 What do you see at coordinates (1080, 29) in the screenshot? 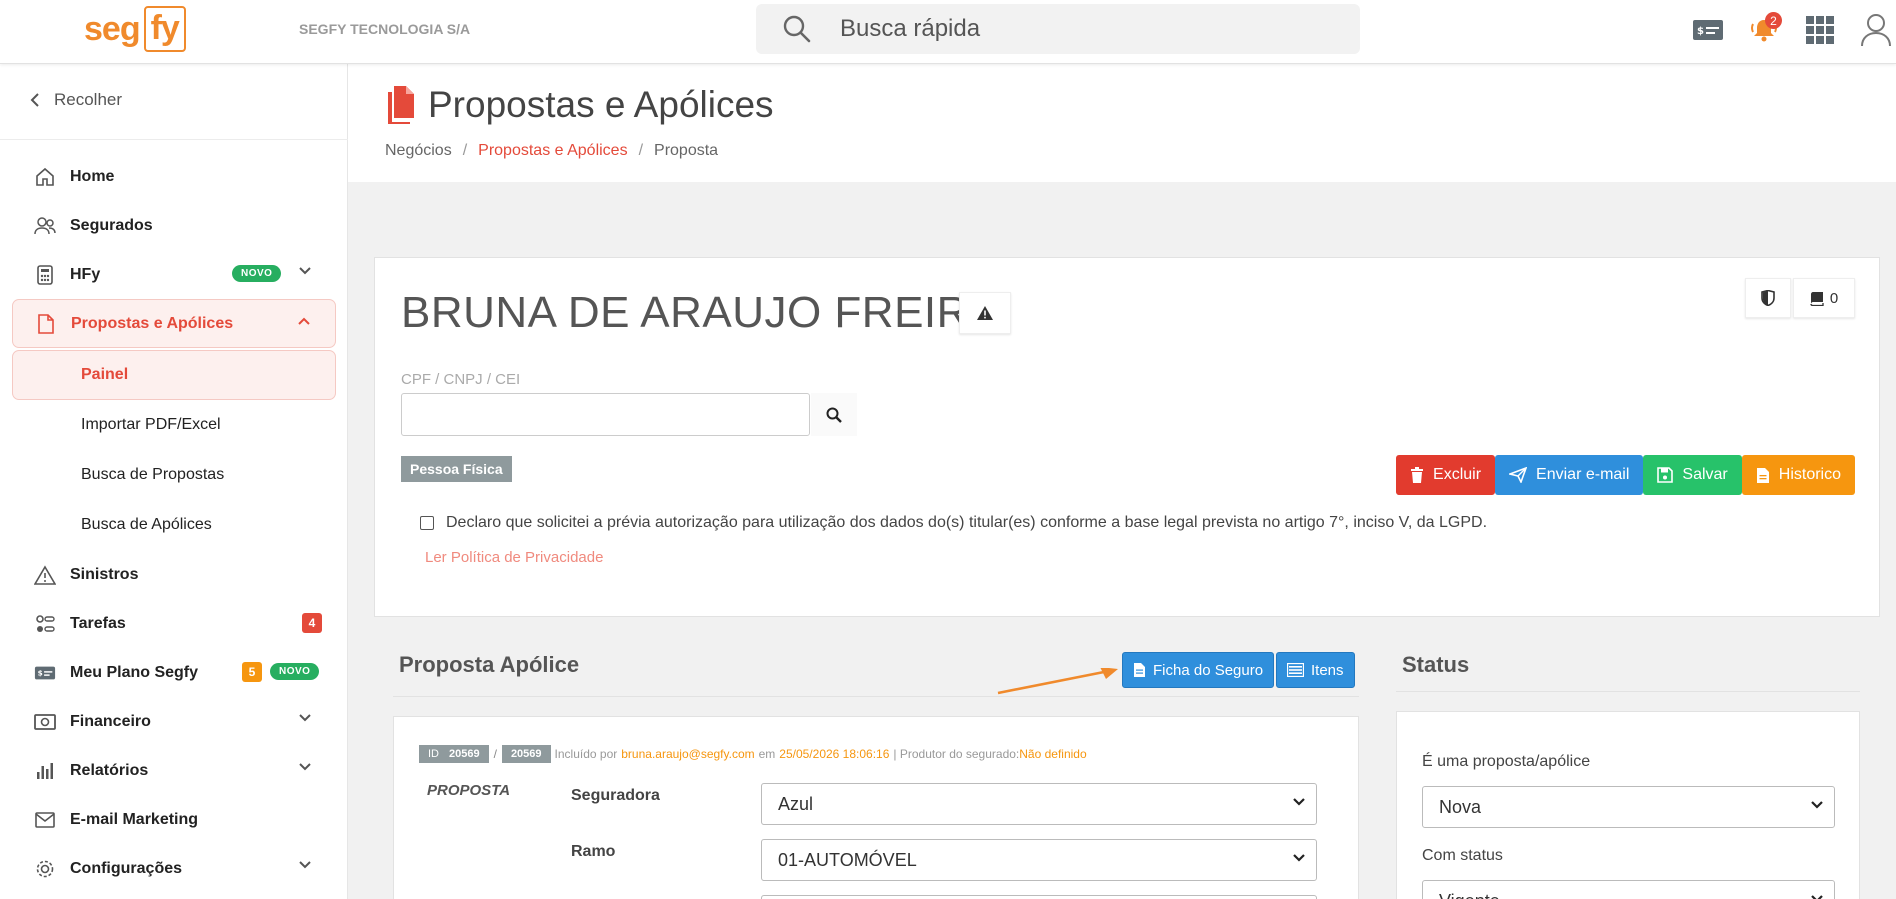
I see `quick-search-input` at bounding box center [1080, 29].